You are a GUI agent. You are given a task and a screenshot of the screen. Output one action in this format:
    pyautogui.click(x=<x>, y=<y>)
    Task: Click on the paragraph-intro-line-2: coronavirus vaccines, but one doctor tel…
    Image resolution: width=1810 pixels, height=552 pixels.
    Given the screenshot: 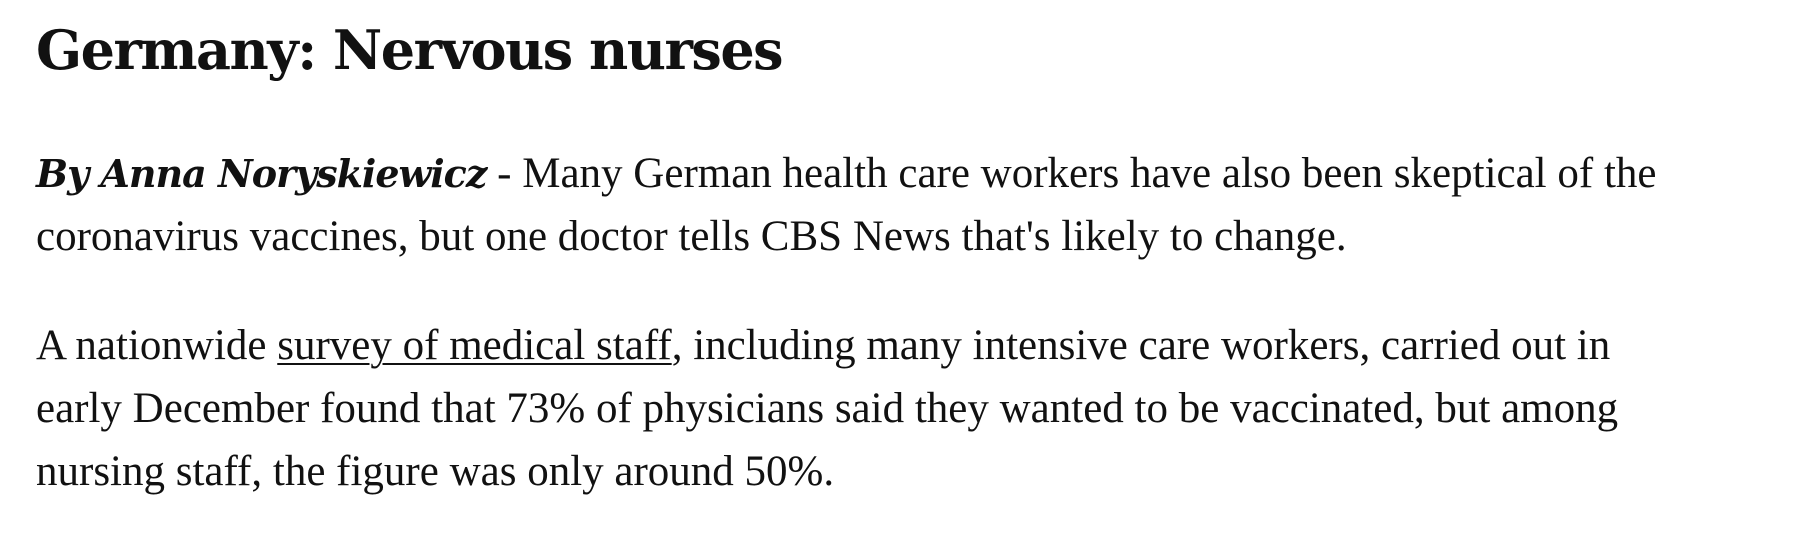 What is the action you would take?
    pyautogui.click(x=691, y=236)
    